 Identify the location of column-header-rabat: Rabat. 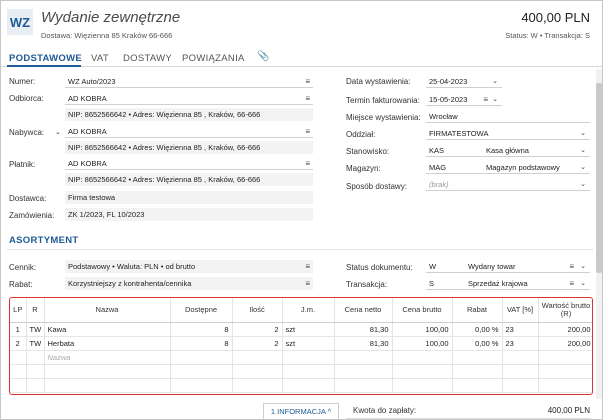
(477, 310).